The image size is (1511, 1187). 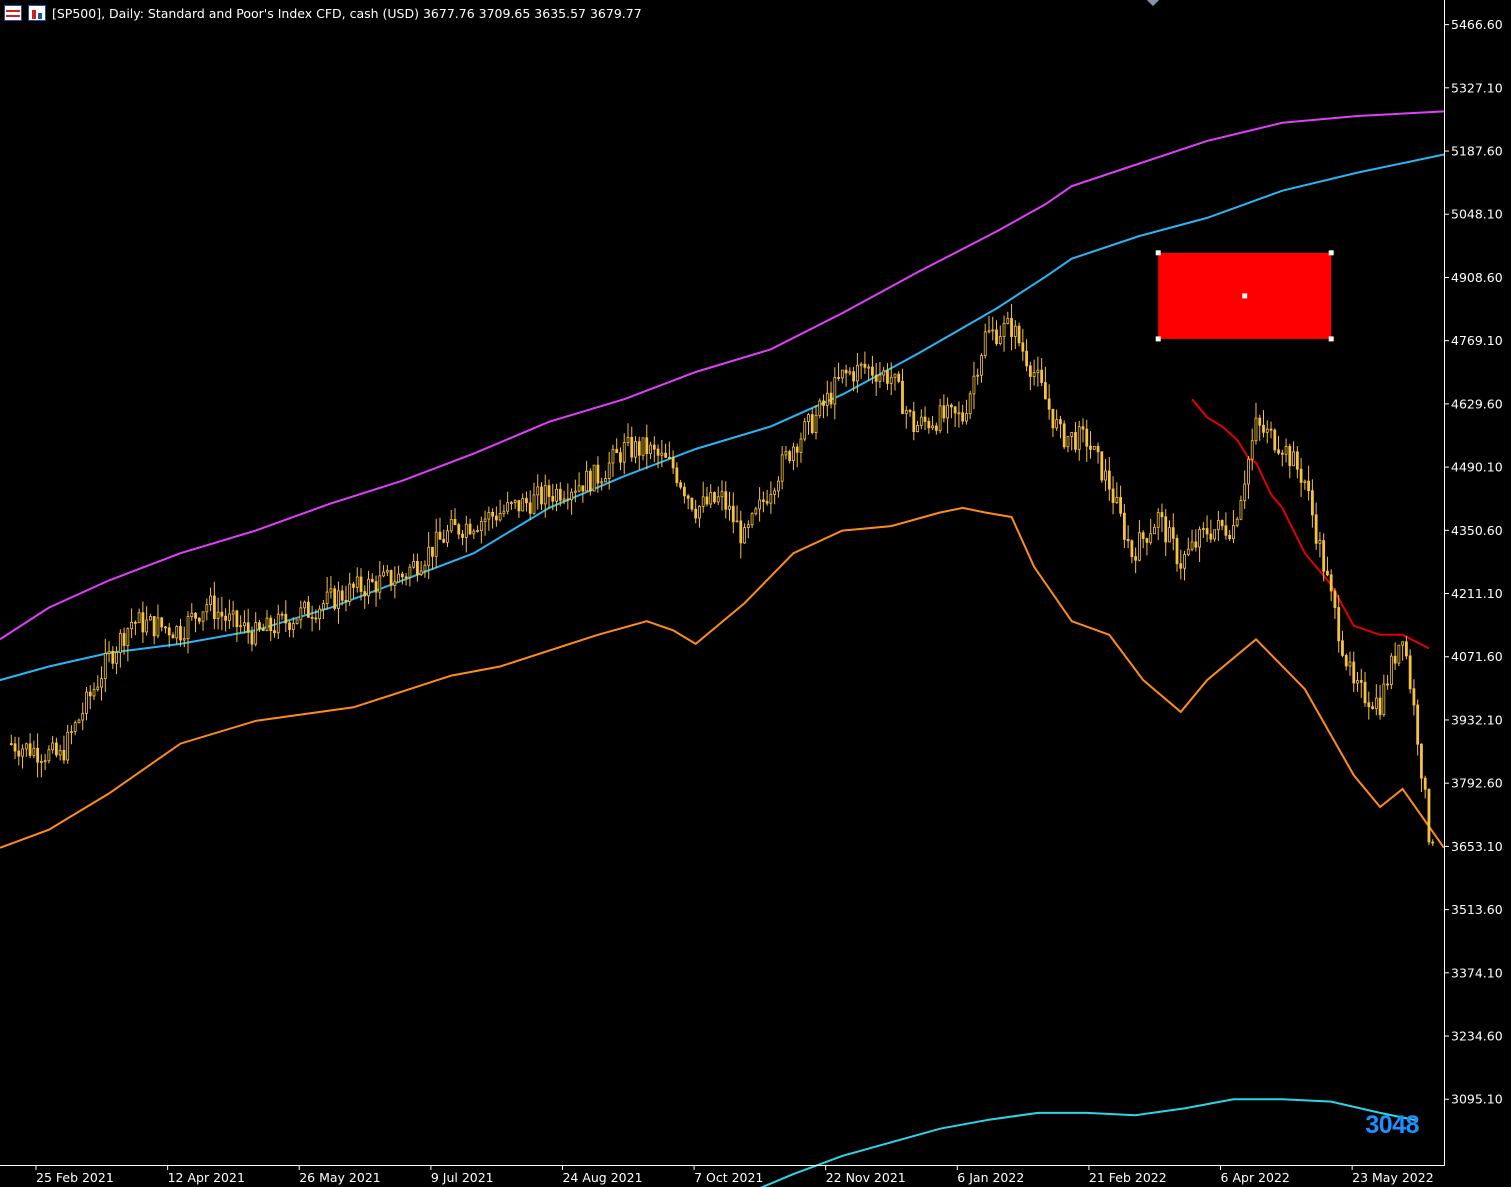 What do you see at coordinates (1477, 783) in the screenshot?
I see `y-tick-label: 3792.60` at bounding box center [1477, 783].